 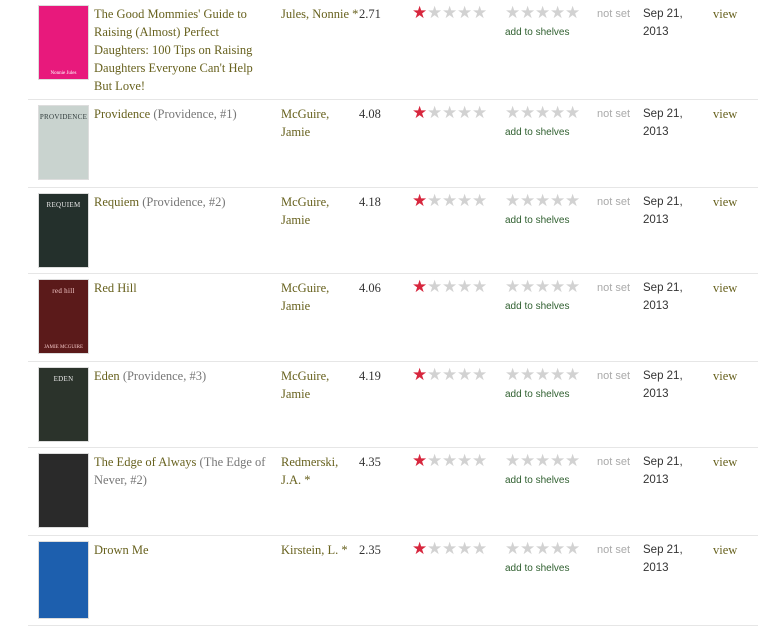 What do you see at coordinates (116, 202) in the screenshot?
I see `book-title-link: Requiem` at bounding box center [116, 202].